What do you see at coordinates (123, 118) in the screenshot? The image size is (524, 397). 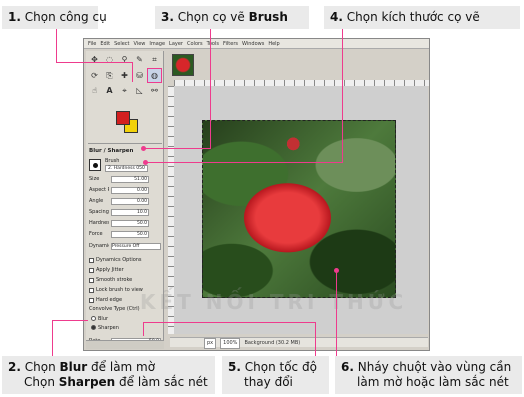 I see `foreground-color-swatch` at bounding box center [123, 118].